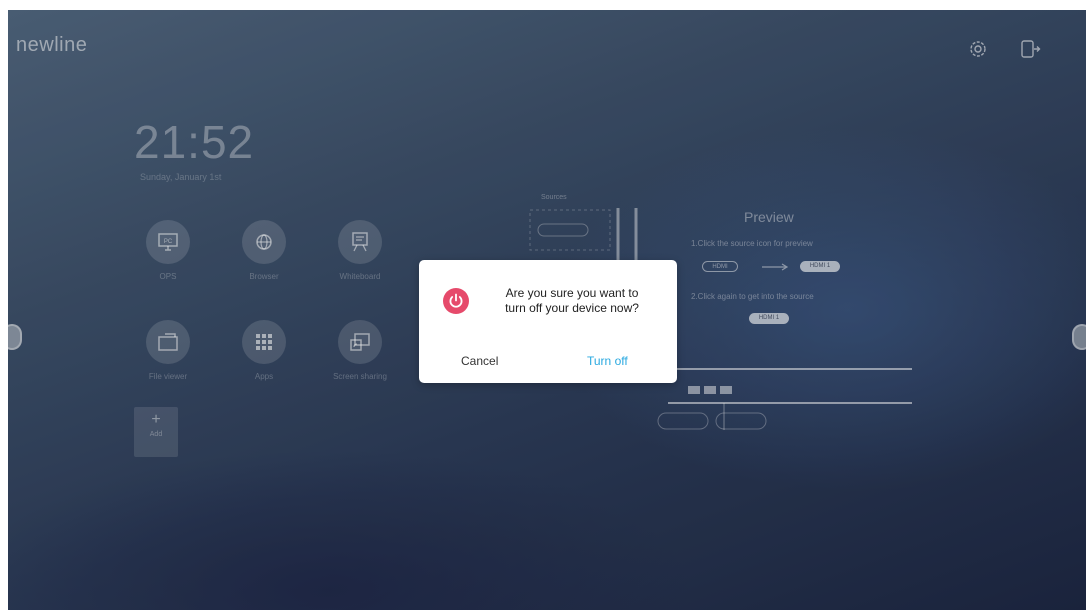 The image size is (1088, 612). Describe the element at coordinates (572, 293) in the screenshot. I see `dialog-message-line-1: Are you sure you want to` at that location.